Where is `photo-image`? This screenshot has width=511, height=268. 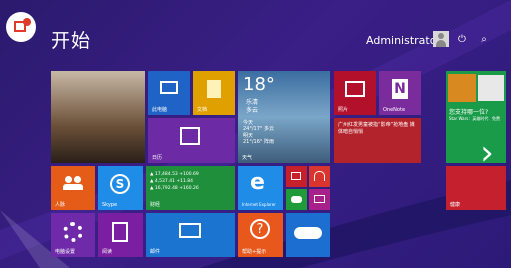
photo-image is located at coordinates (98, 117).